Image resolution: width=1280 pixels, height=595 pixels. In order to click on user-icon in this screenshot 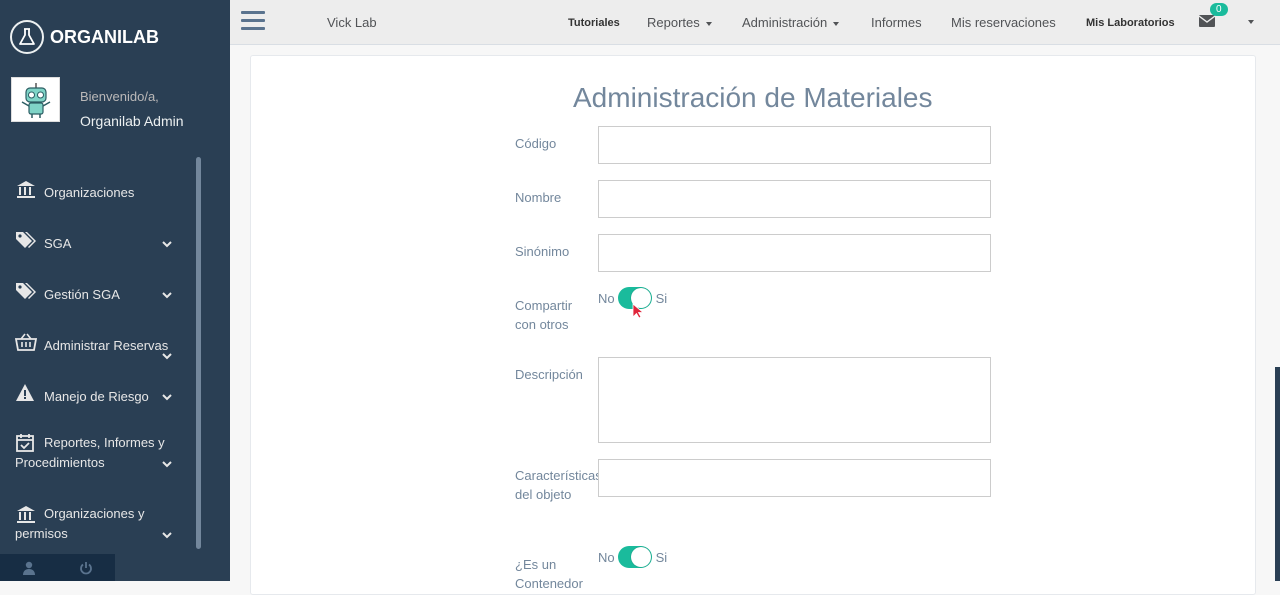, I will do `click(28, 568)`.